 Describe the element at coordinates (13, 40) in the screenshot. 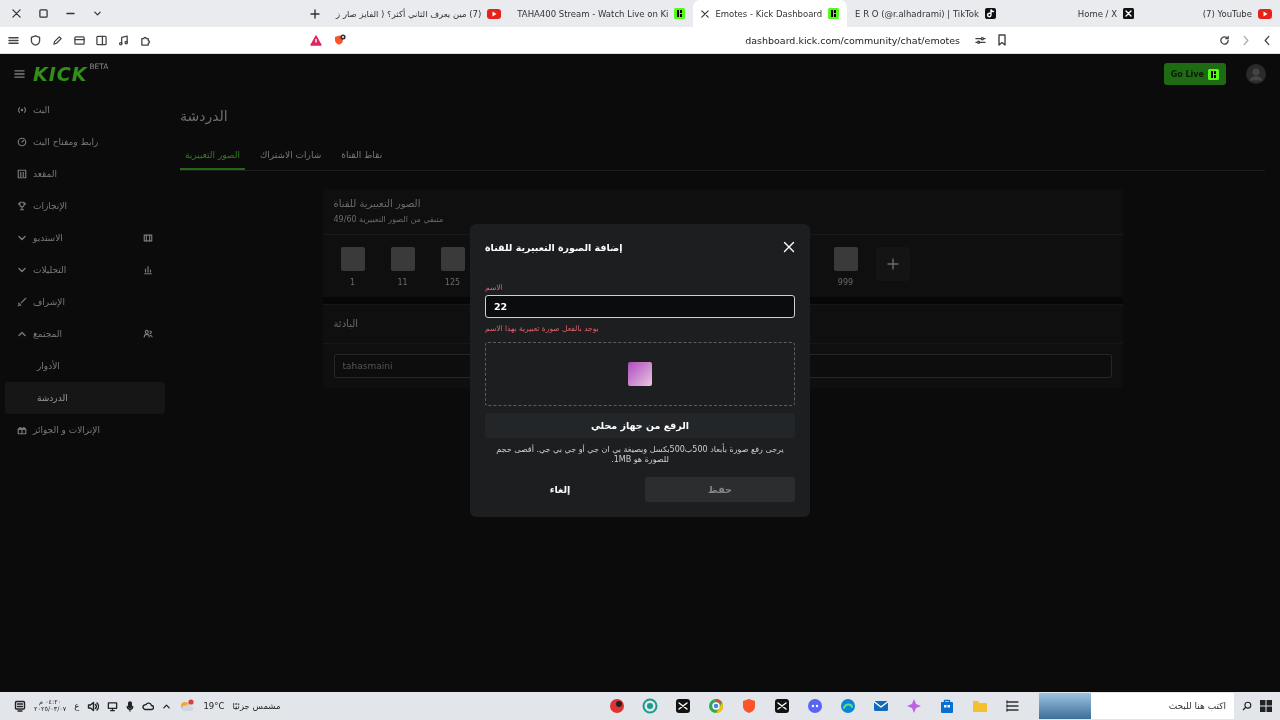

I see `menu-icon` at that location.